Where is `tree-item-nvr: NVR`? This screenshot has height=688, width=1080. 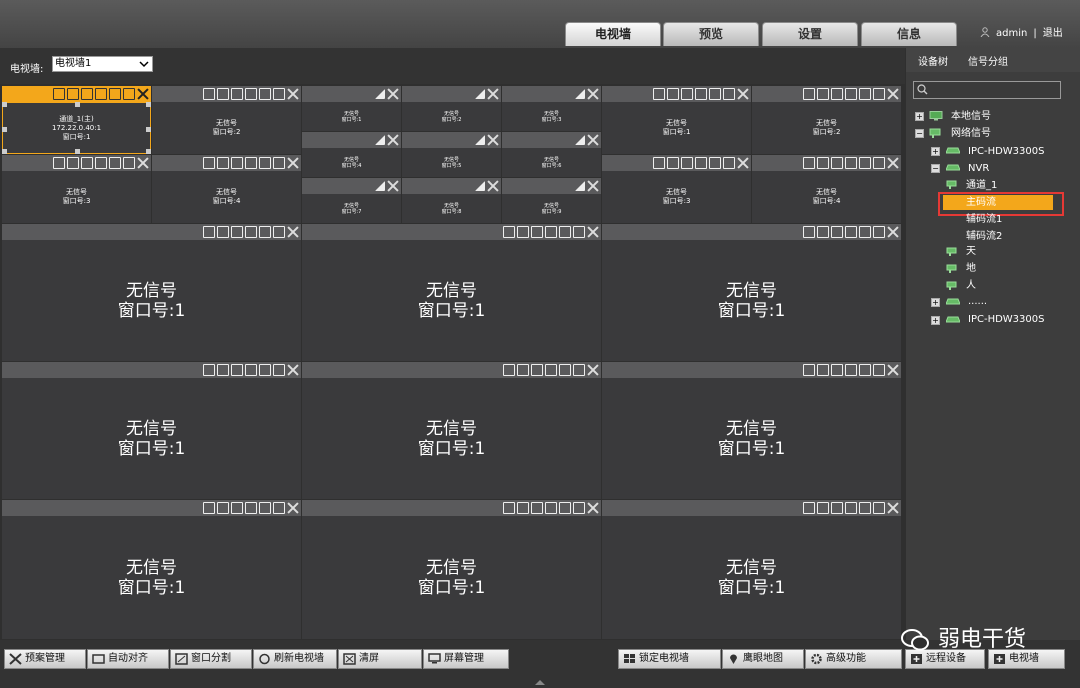
tree-item-nvr: NVR is located at coordinates (978, 168).